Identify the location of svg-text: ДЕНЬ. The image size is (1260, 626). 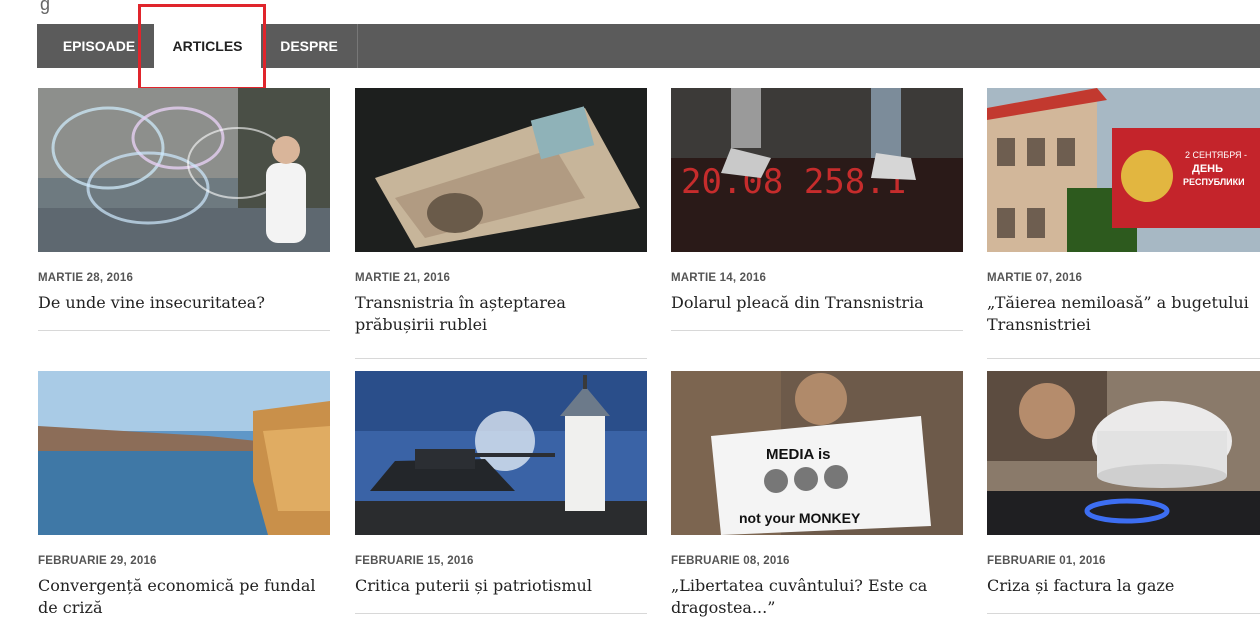
(1207, 169).